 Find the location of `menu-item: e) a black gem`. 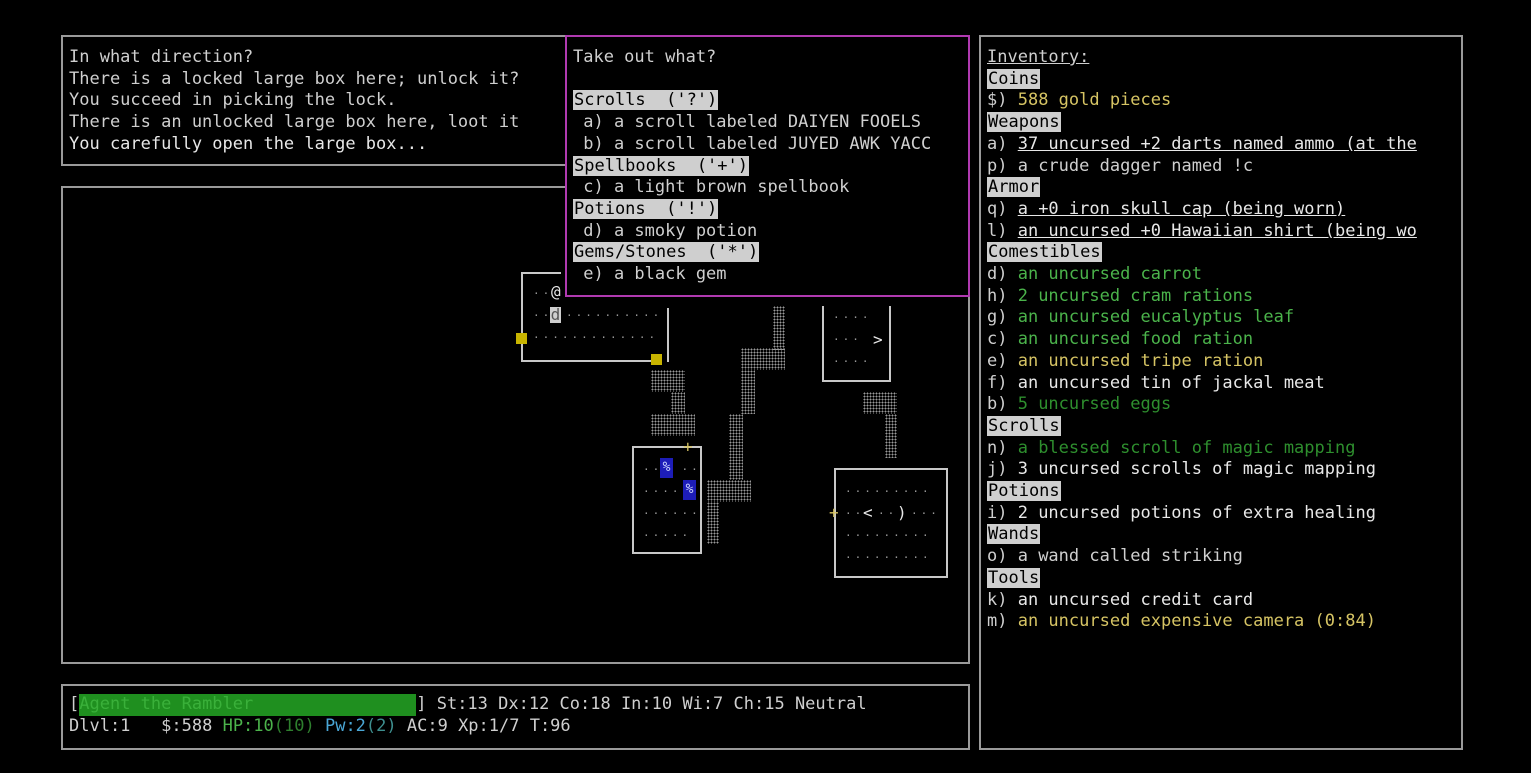

menu-item: e) a black gem is located at coordinates (649, 275).